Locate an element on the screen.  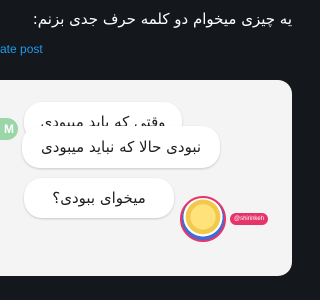
chat-bubble-2: نبودی حالا که نباید میبودی is located at coordinates (121, 147).